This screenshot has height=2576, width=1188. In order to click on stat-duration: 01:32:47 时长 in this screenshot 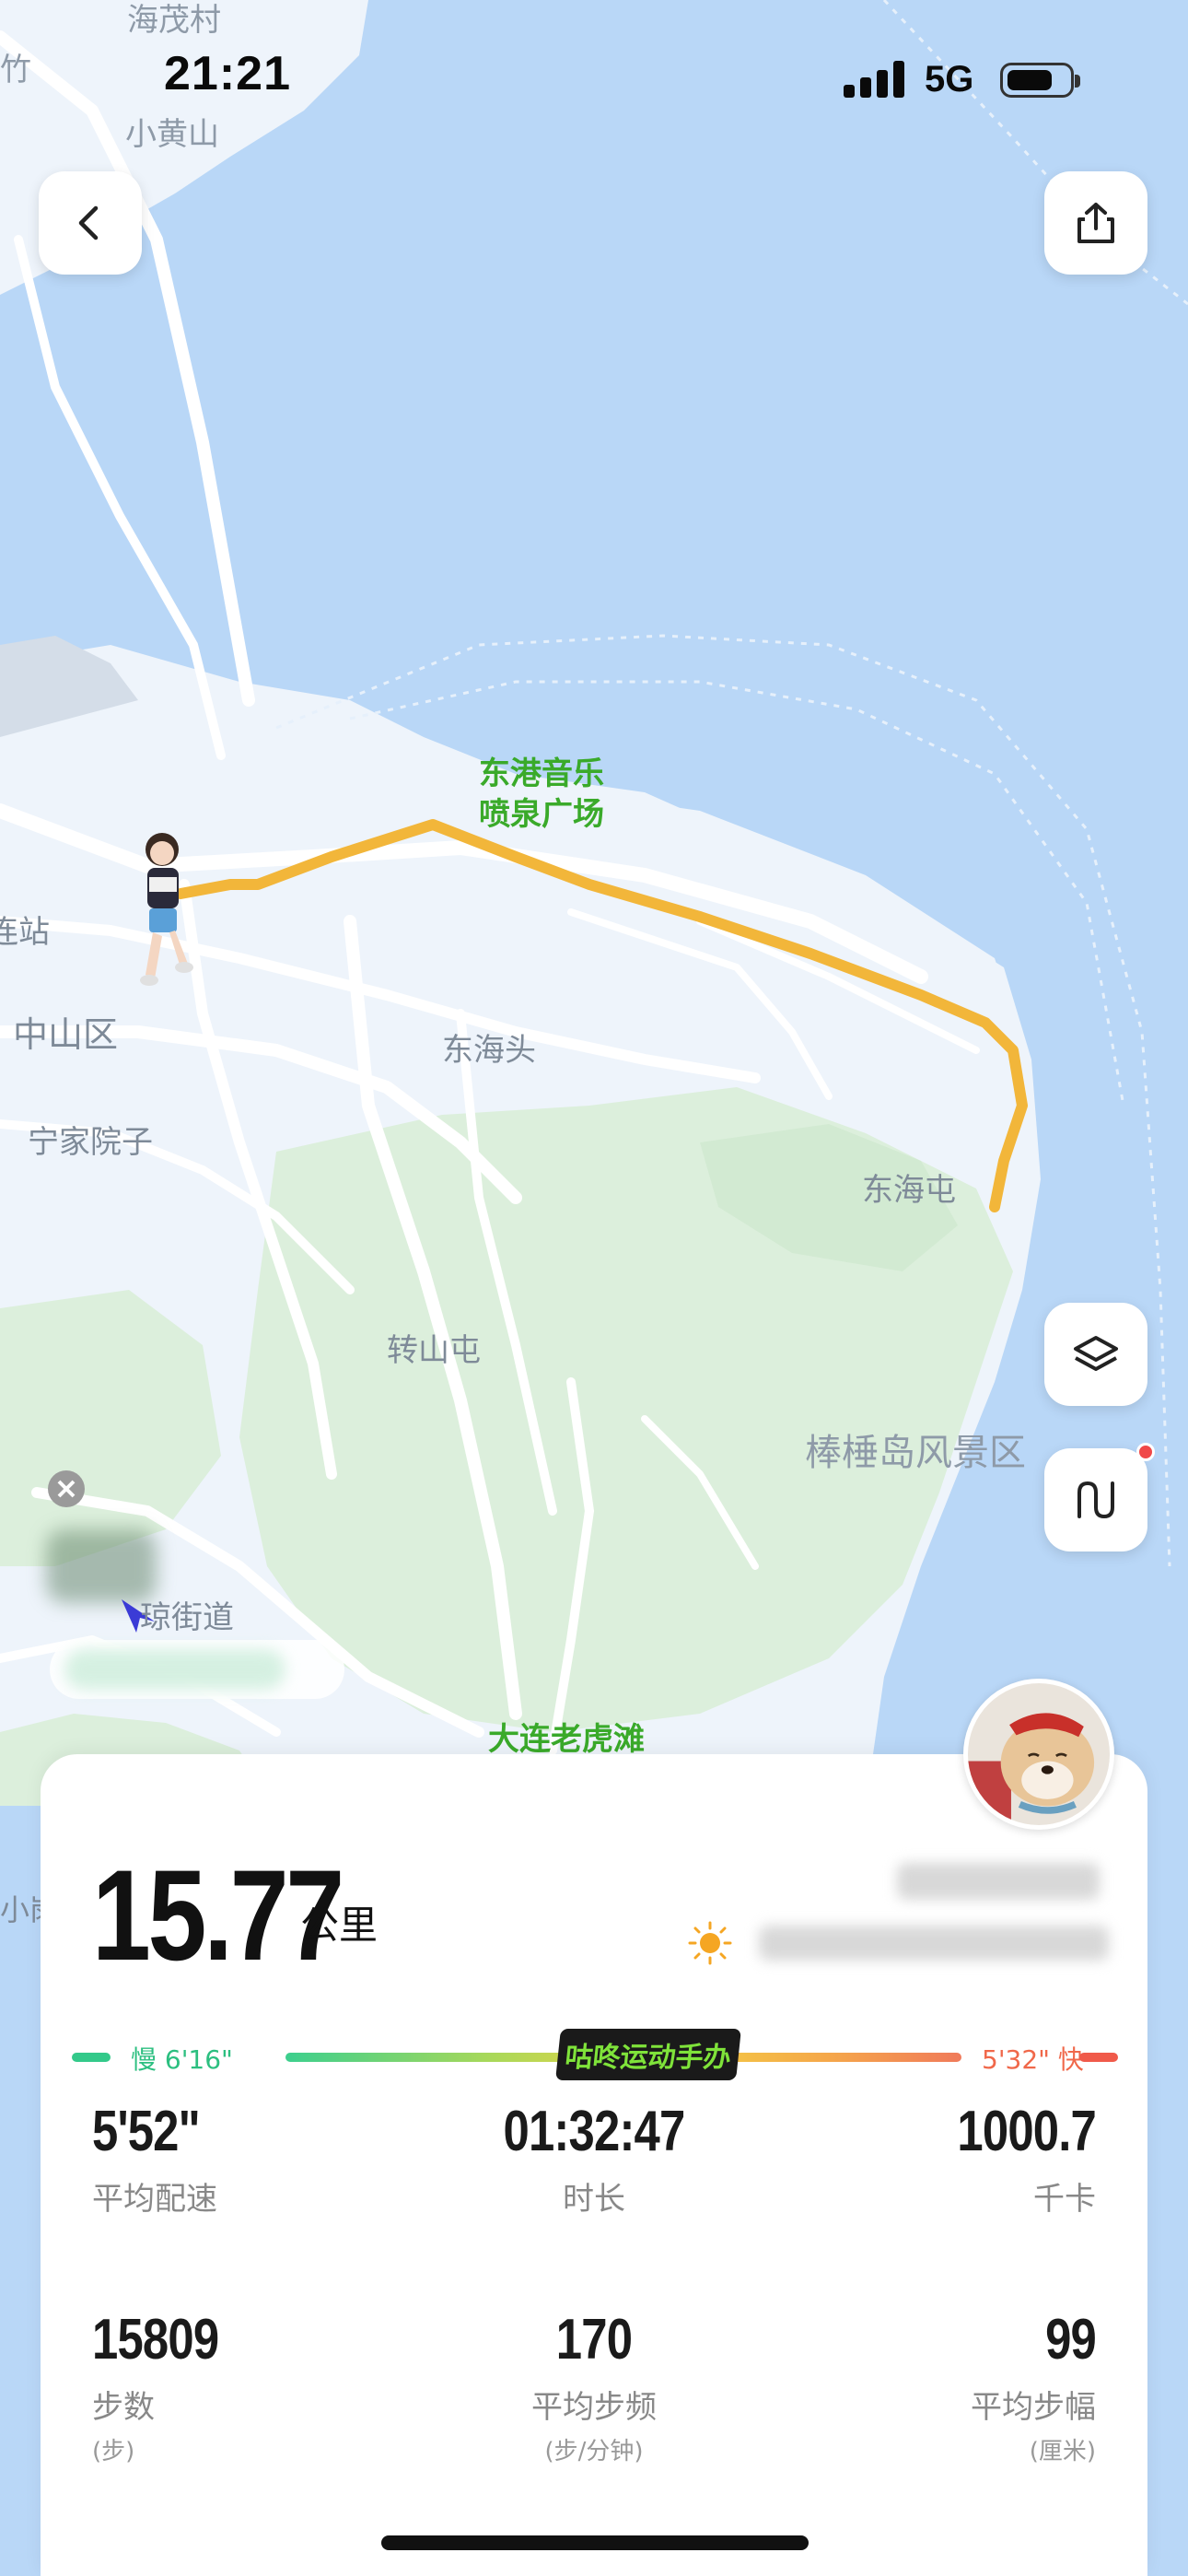, I will do `click(594, 2159)`.